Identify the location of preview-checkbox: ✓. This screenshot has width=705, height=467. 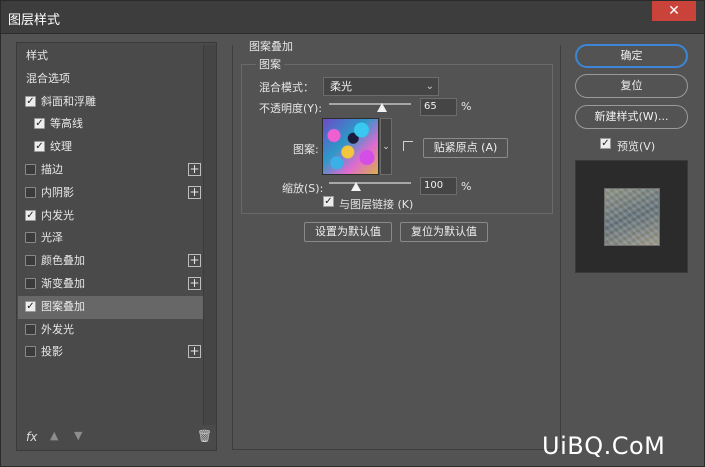
(605, 143).